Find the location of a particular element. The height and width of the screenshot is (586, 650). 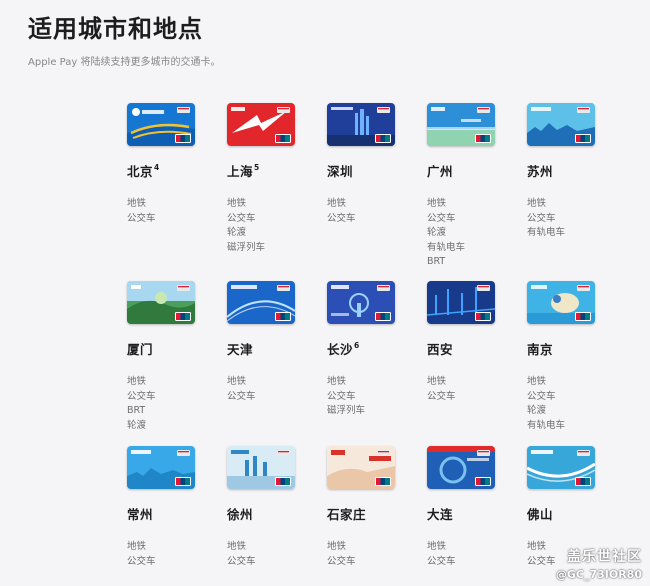

city-name: 佛山 is located at coordinates (572, 513).